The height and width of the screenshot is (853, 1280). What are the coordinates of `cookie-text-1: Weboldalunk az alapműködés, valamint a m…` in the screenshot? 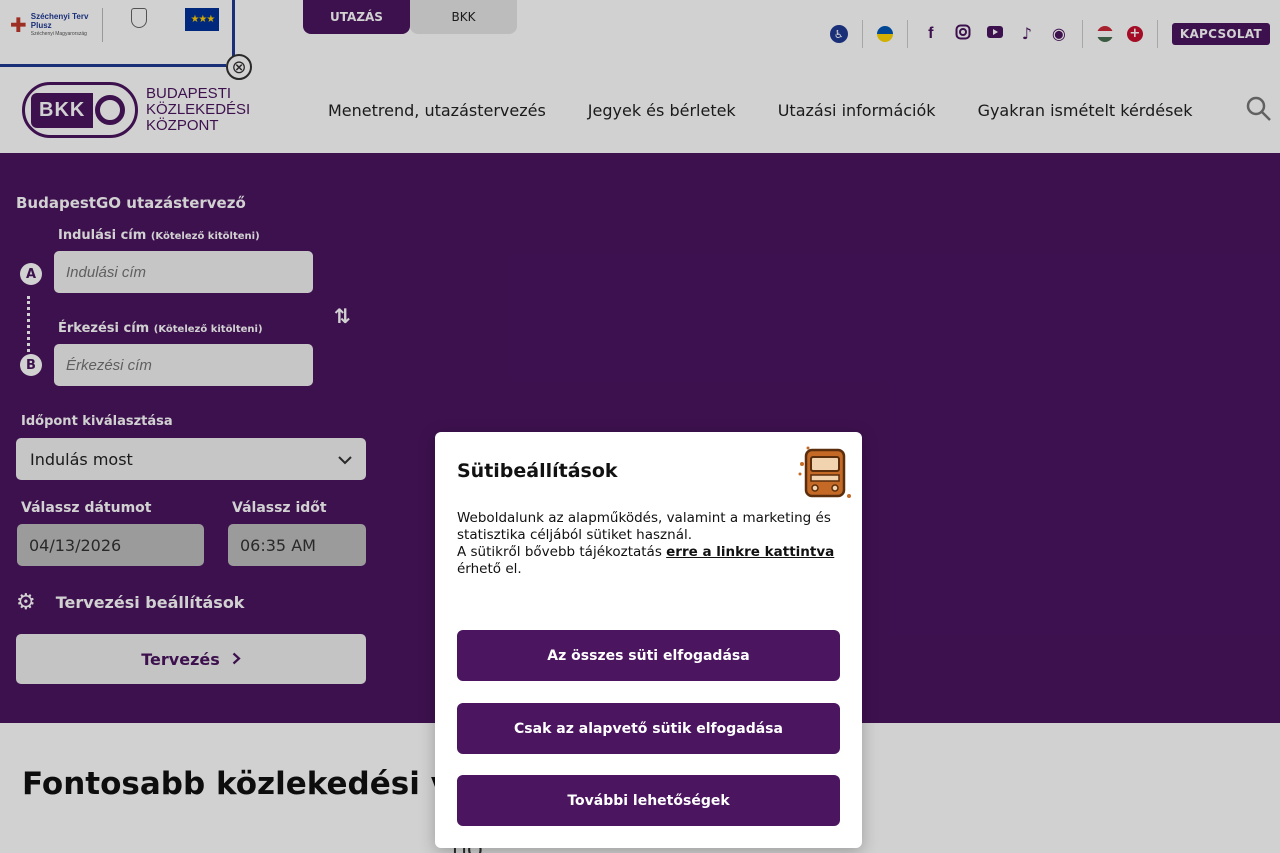 It's located at (644, 526).